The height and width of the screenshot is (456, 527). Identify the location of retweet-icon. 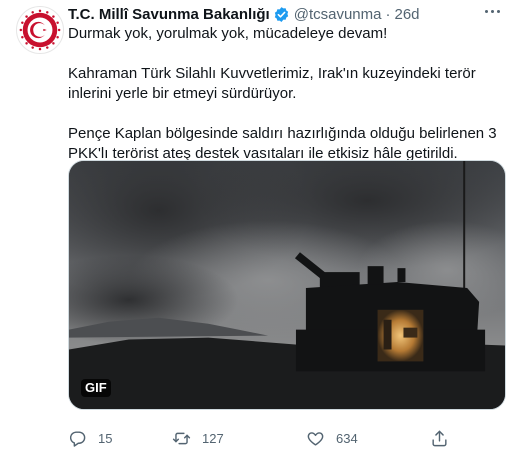
(181, 438).